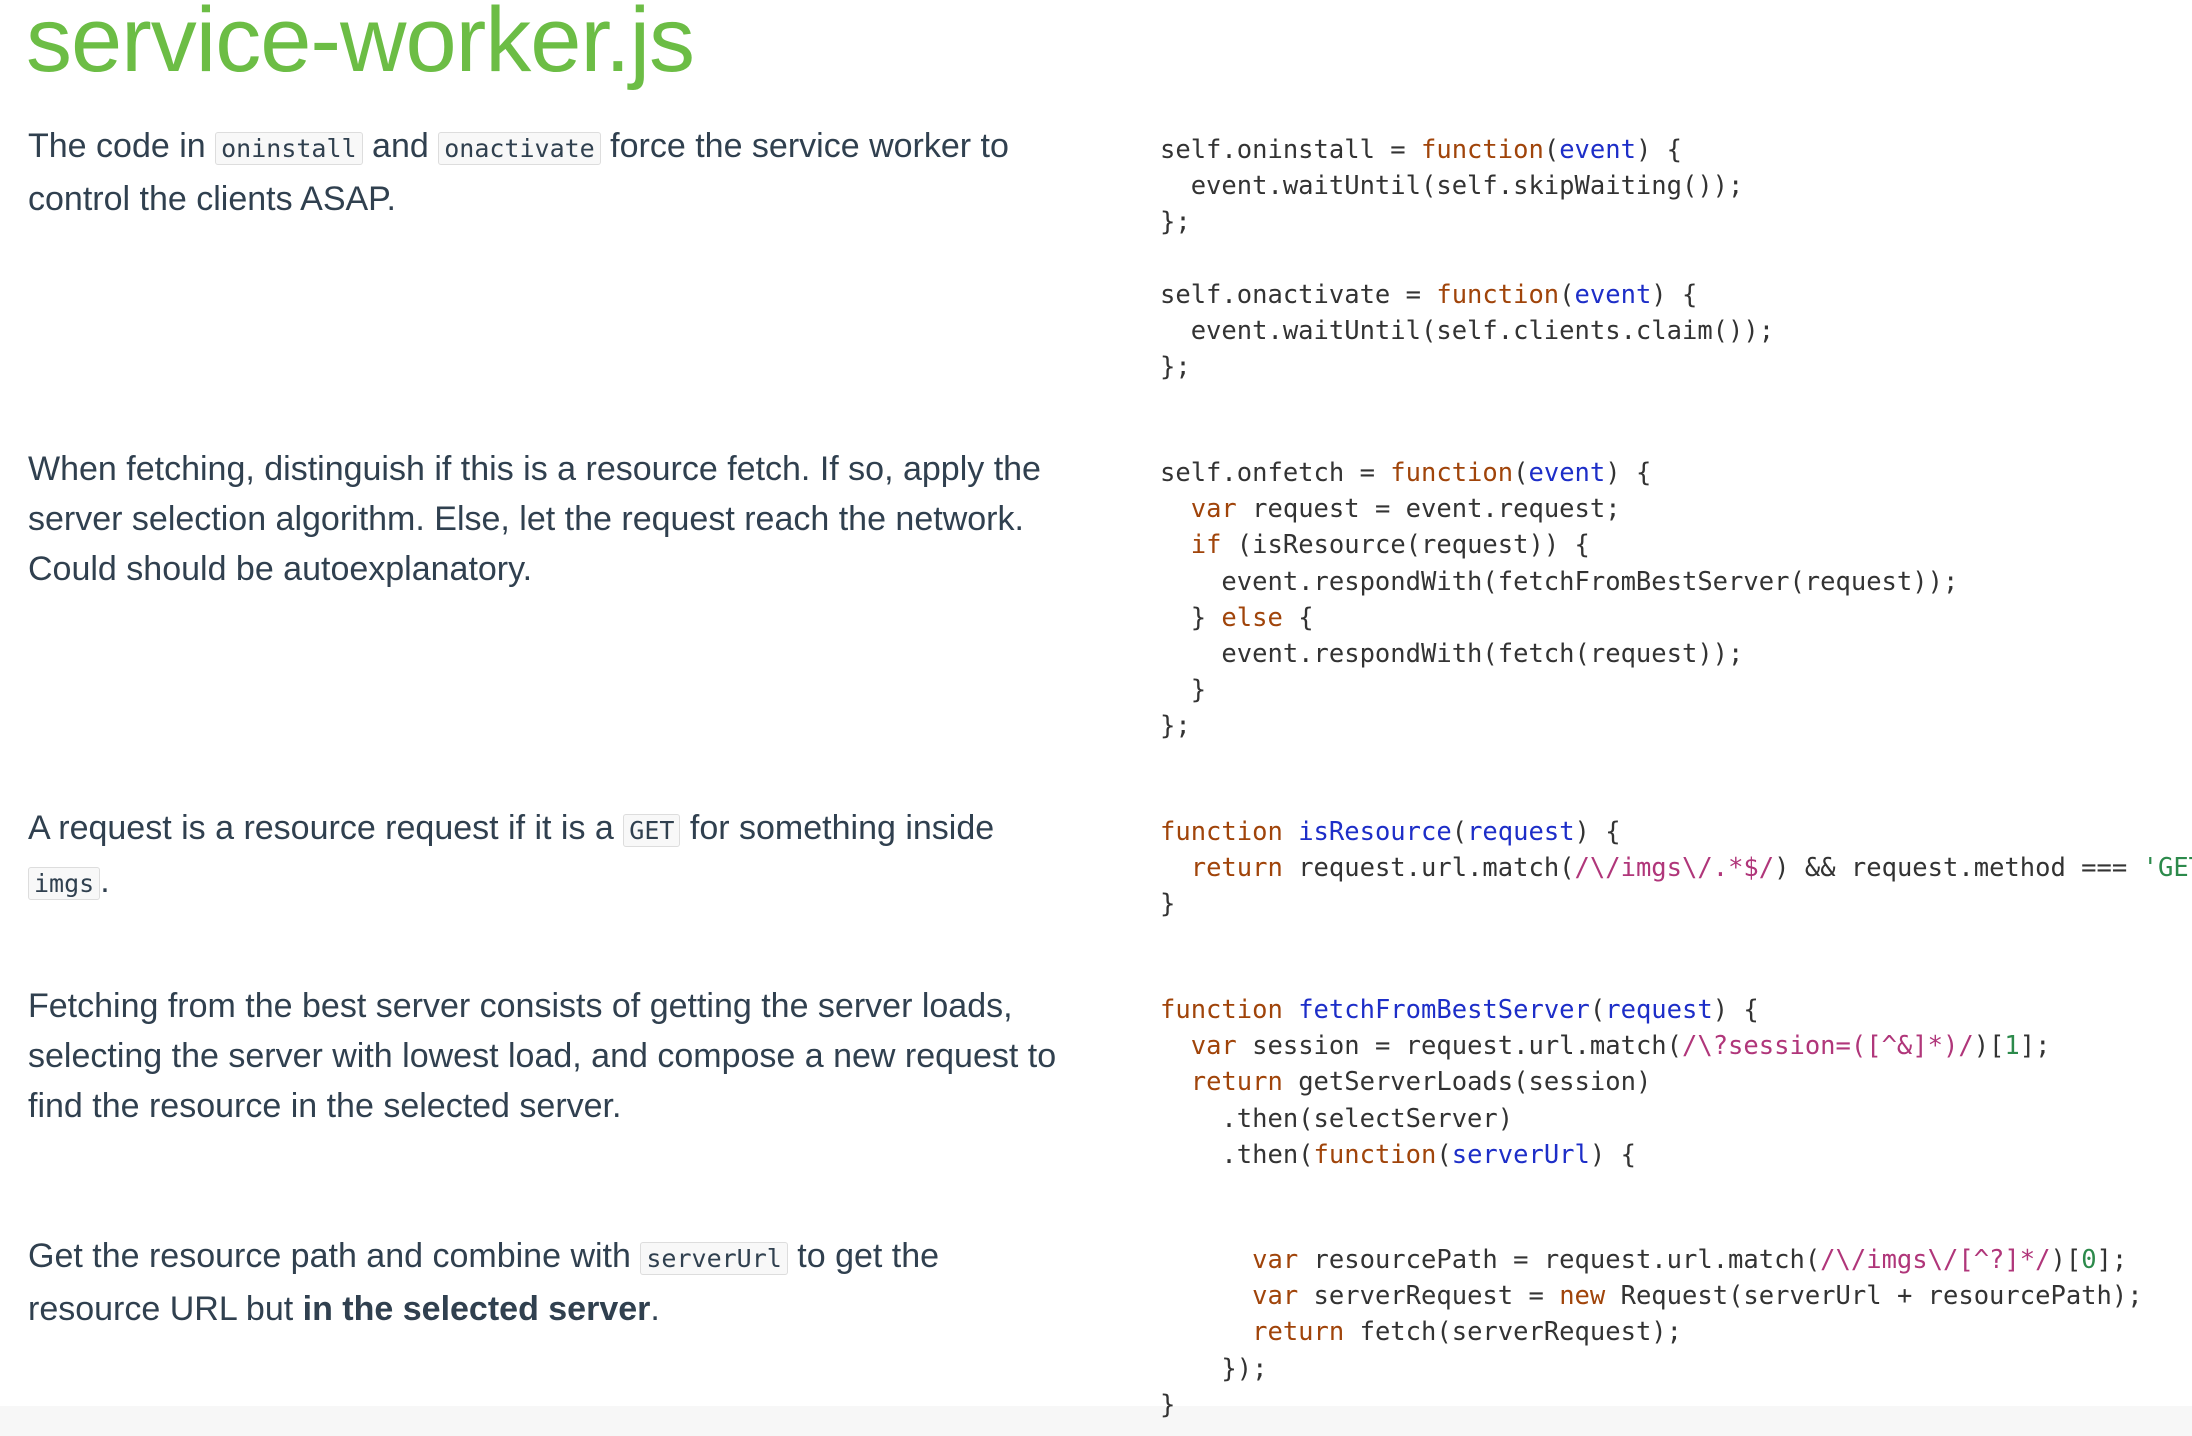 The image size is (2192, 1436). I want to click on code-line: self.onfetch = function(event) {, so click(1405, 473).